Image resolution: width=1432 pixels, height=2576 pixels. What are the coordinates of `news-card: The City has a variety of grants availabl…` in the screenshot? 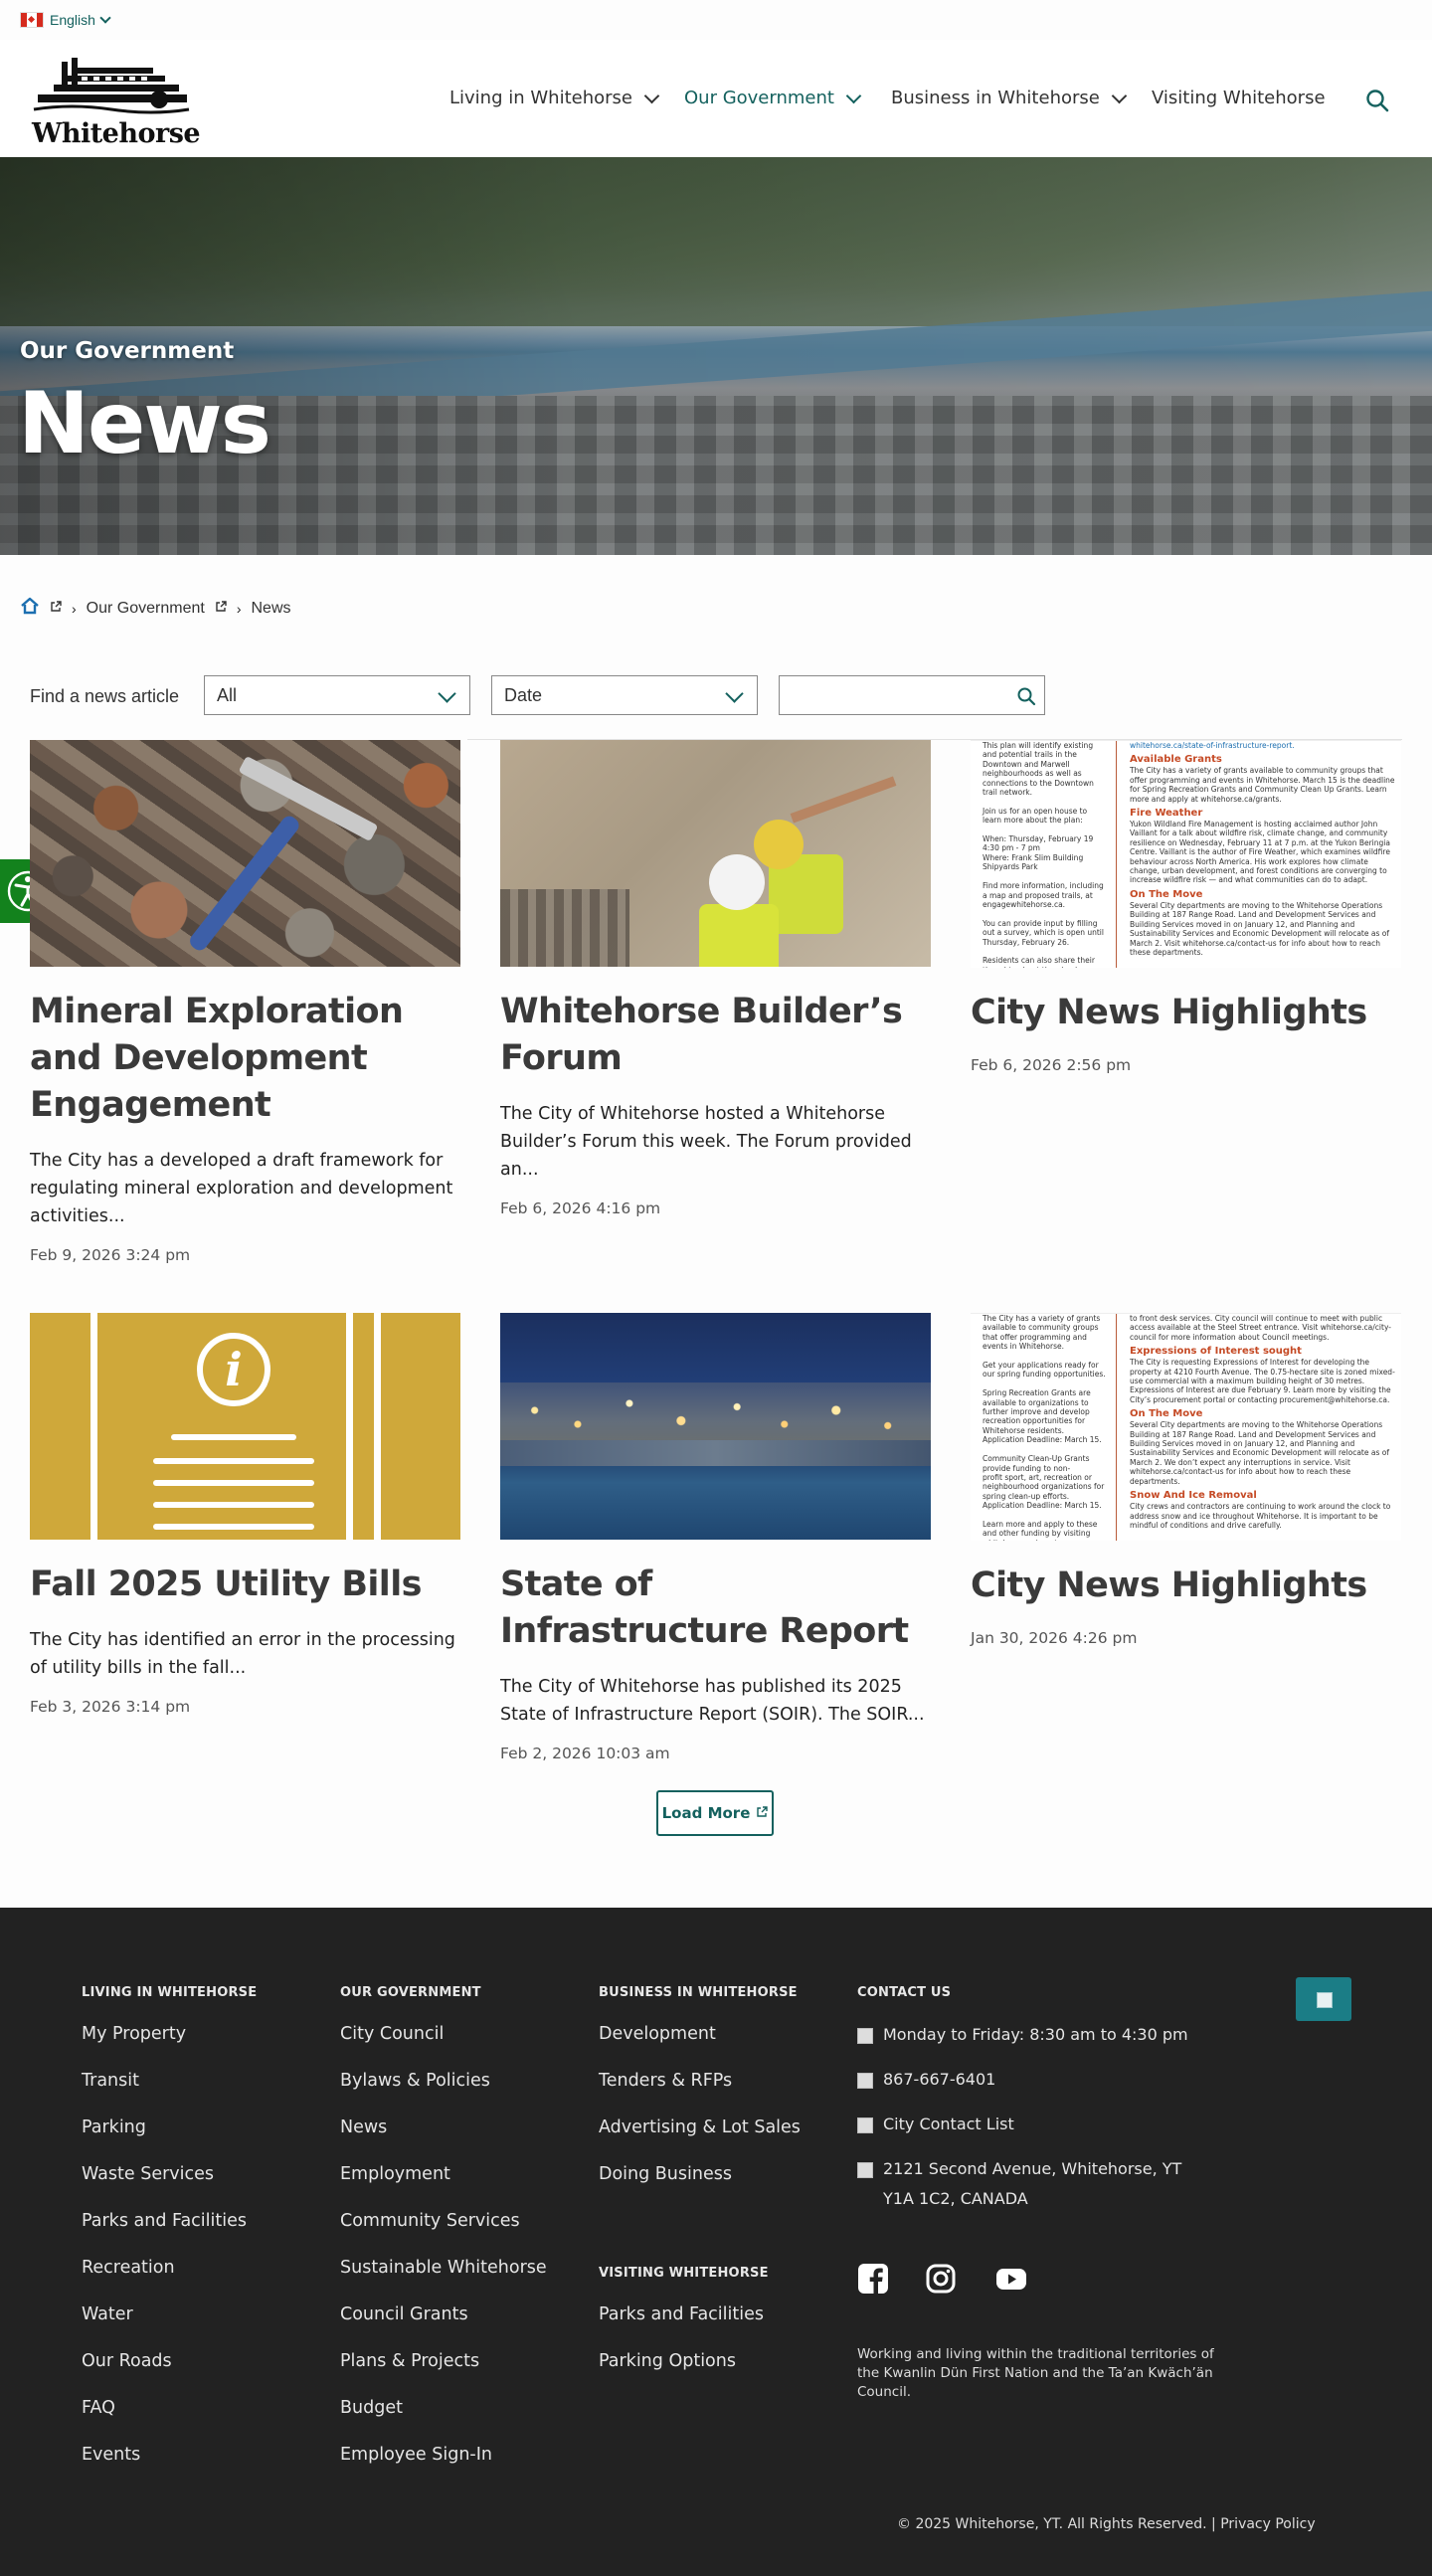 It's located at (1186, 1480).